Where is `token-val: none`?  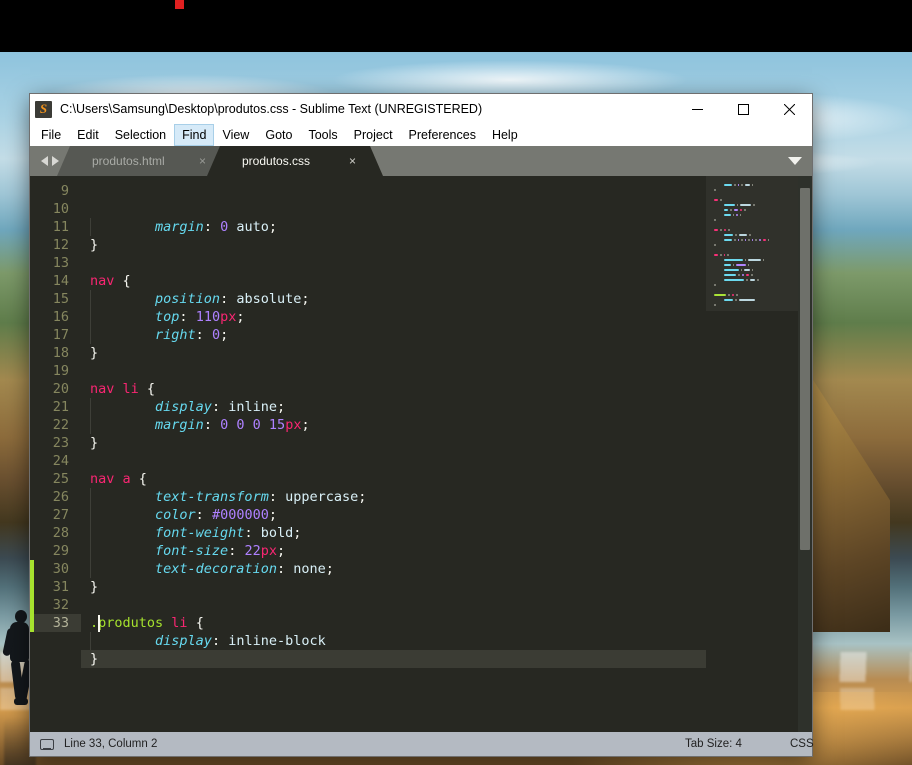 token-val: none is located at coordinates (309, 569).